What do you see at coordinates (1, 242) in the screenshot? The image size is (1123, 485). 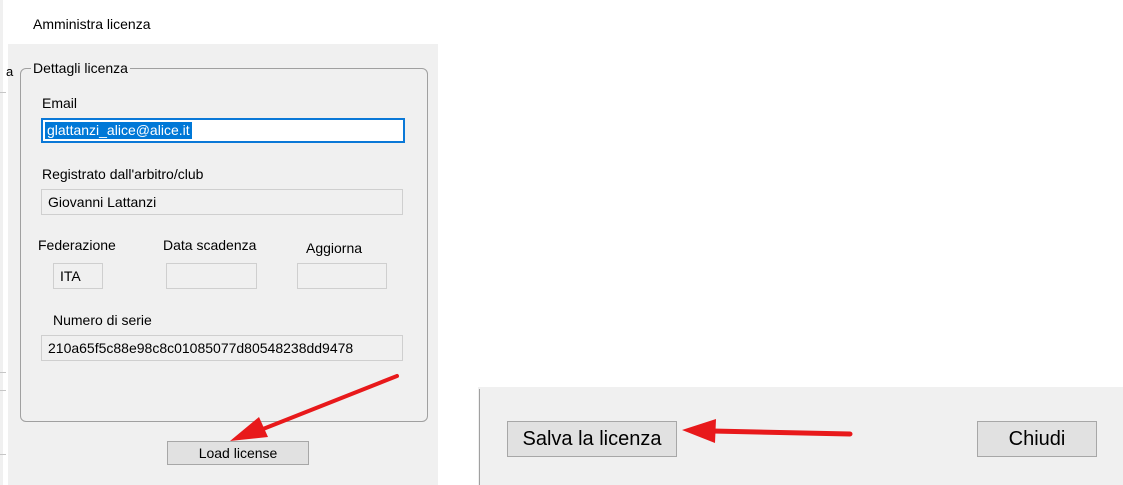 I see `background-window-edge` at bounding box center [1, 242].